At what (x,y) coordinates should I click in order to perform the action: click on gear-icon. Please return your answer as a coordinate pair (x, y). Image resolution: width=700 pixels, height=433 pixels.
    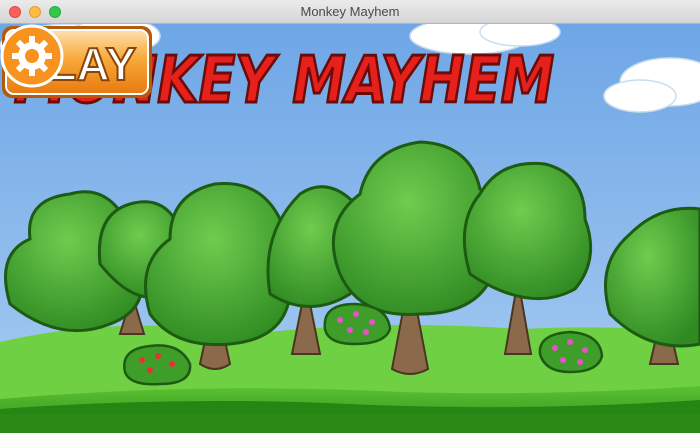
    Looking at the image, I should click on (32, 56).